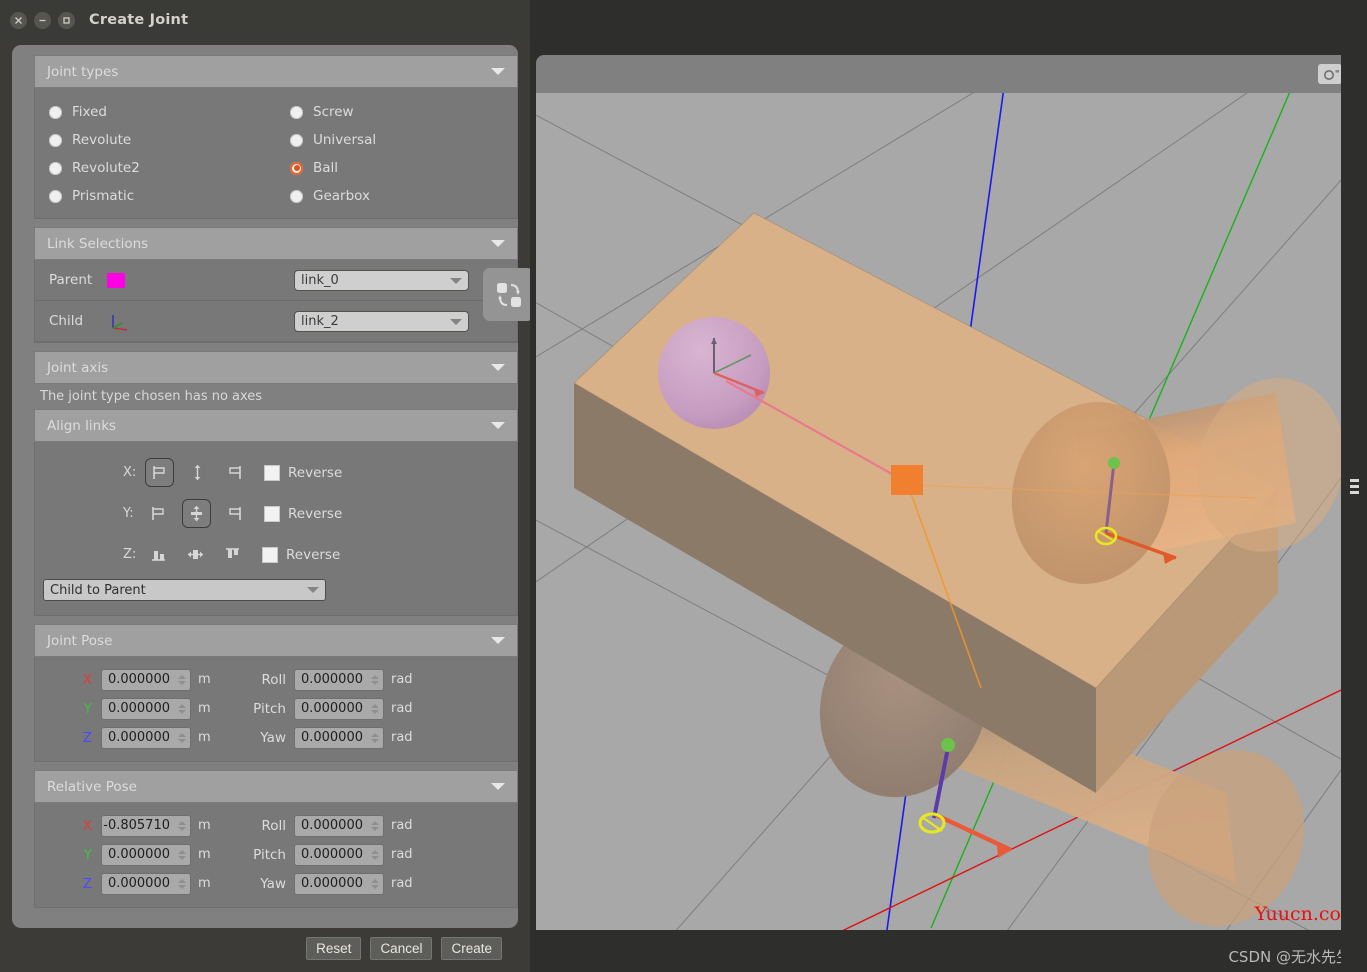 This screenshot has width=1367, height=972. What do you see at coordinates (381, 280) in the screenshot?
I see `parent-link-dropdown: link_0` at bounding box center [381, 280].